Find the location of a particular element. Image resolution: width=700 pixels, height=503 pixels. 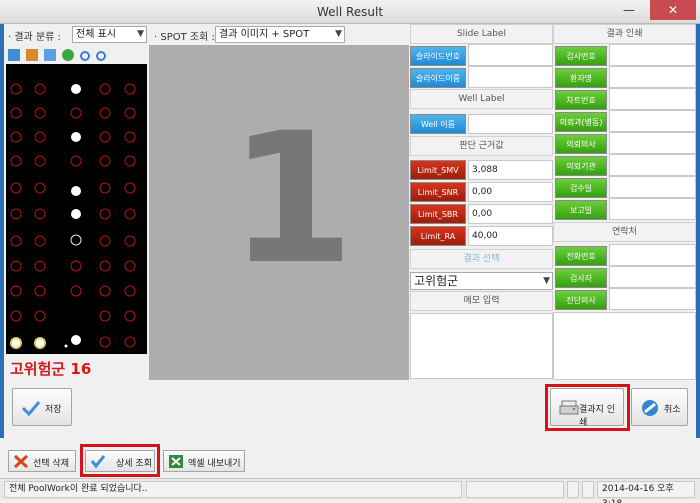

memo-field is located at coordinates (481, 346).